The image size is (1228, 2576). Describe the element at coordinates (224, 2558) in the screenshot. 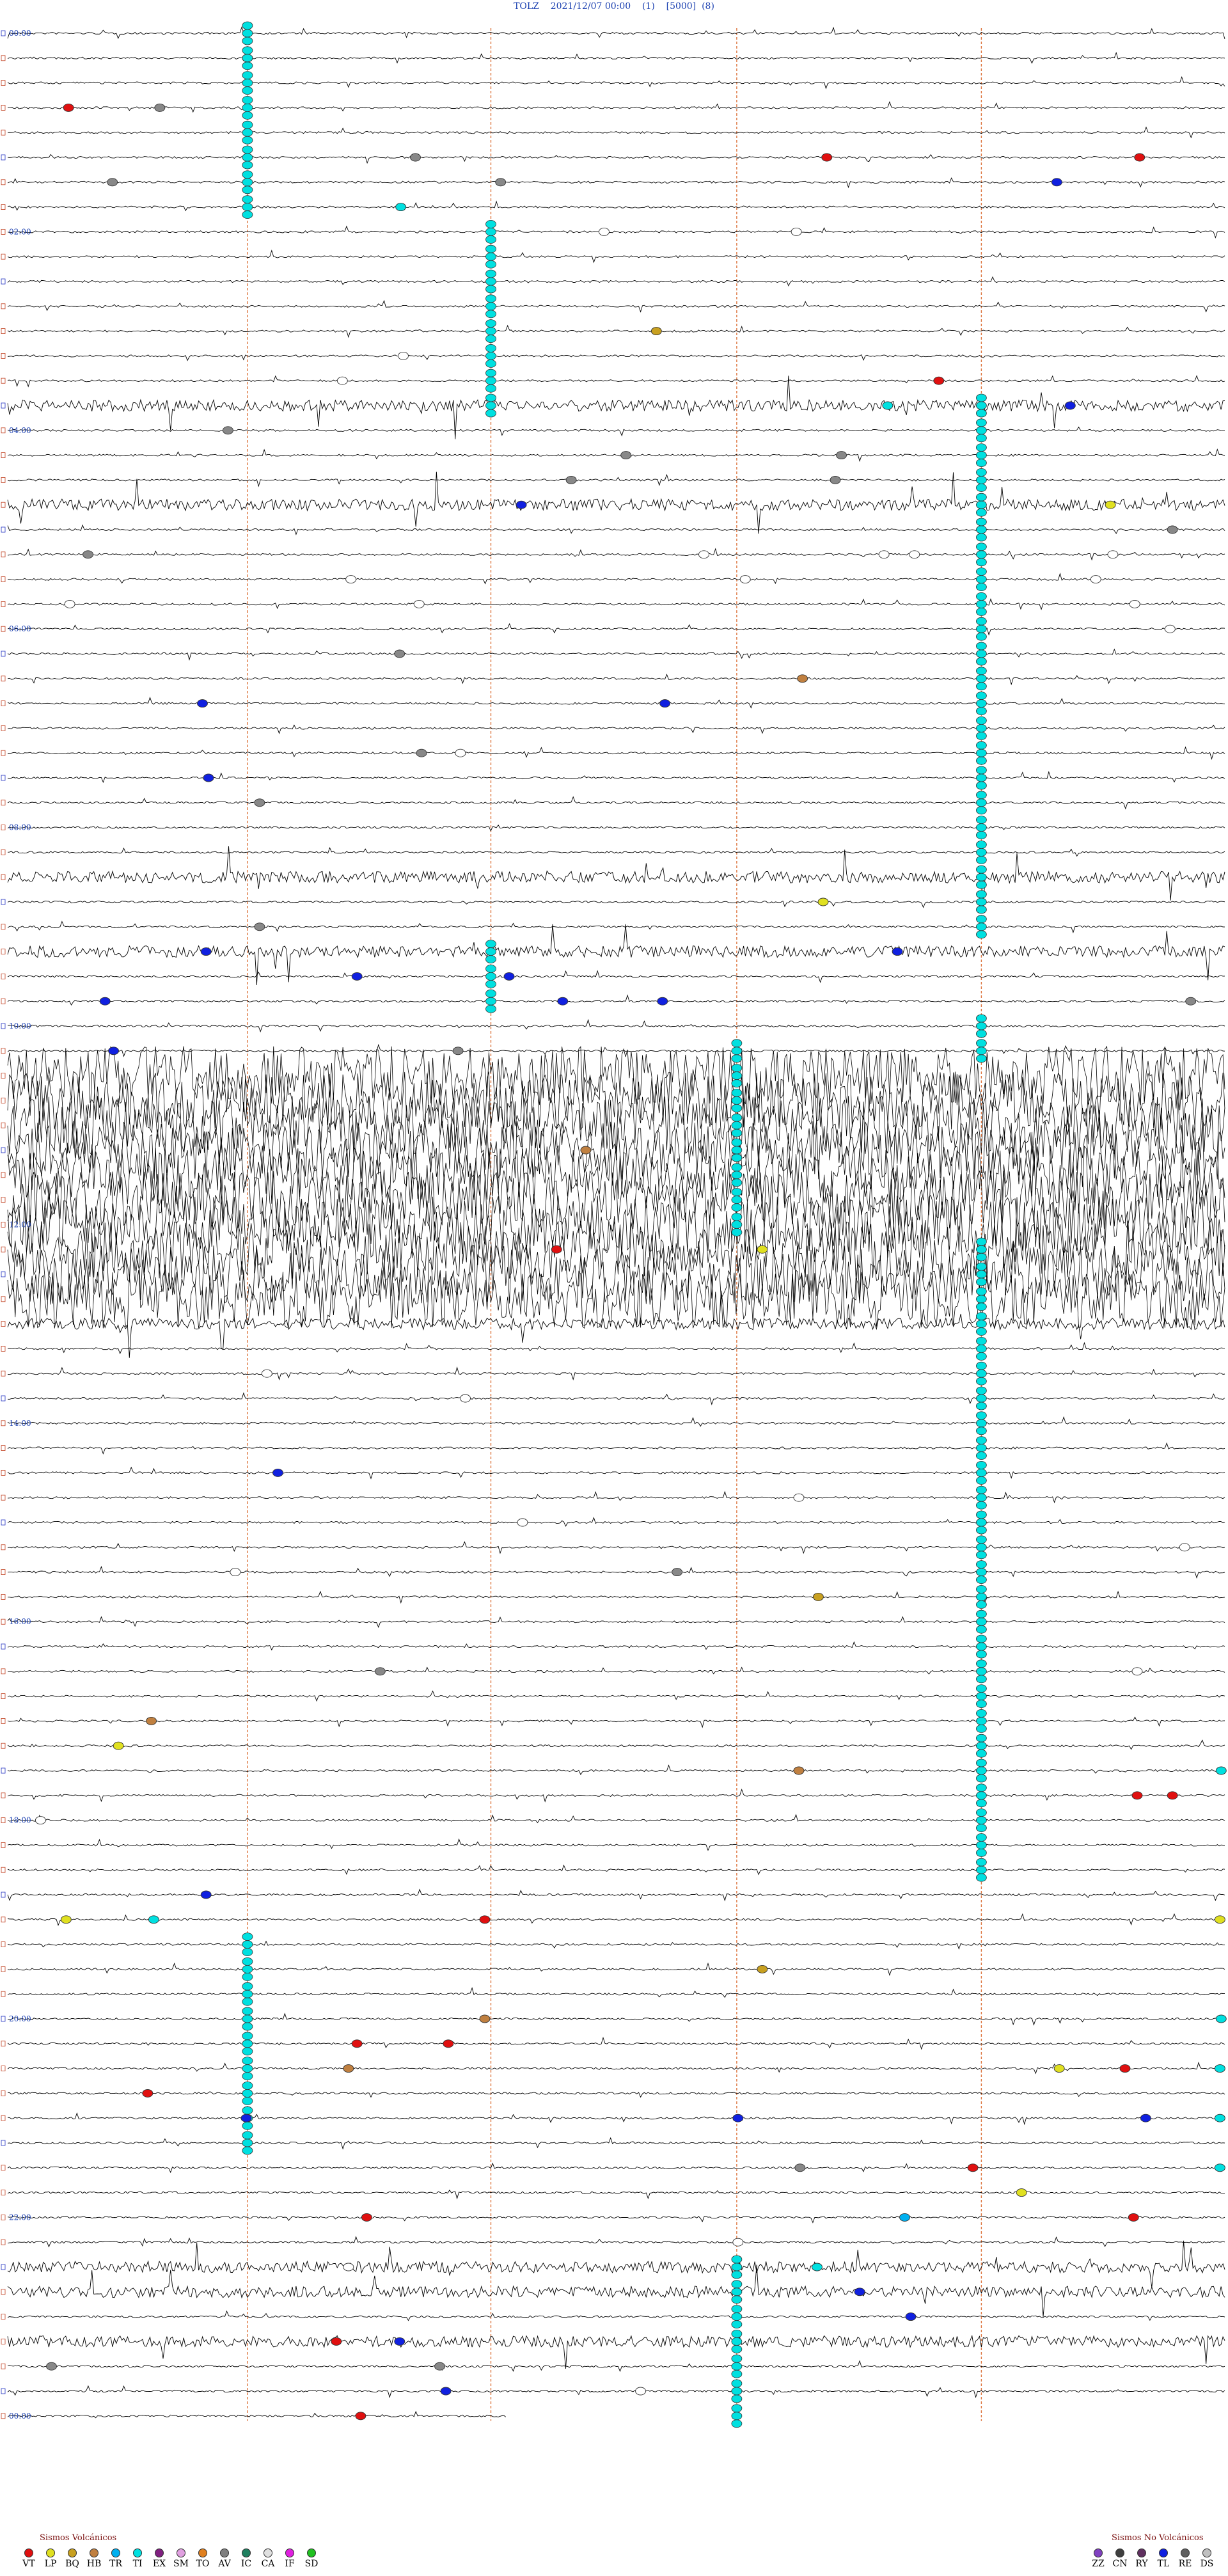

I see `legend-volcanic-av: AV` at that location.